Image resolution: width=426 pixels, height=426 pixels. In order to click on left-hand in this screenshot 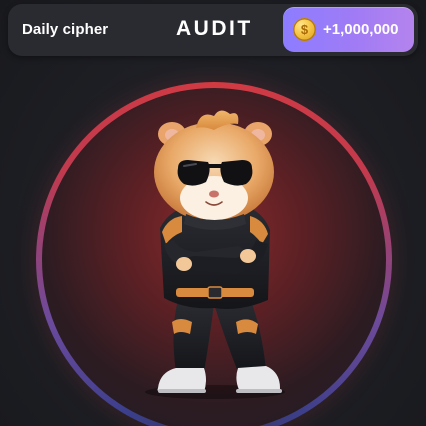, I will do `click(248, 256)`.